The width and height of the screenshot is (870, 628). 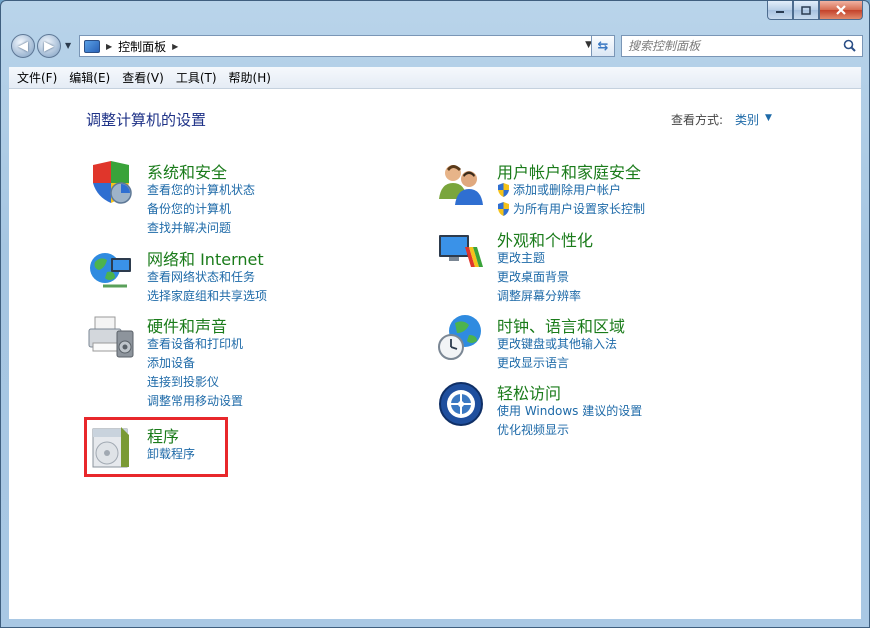 I want to click on category-links: 更改键盘或其他输入法 更改显示语言, so click(x=557, y=354).